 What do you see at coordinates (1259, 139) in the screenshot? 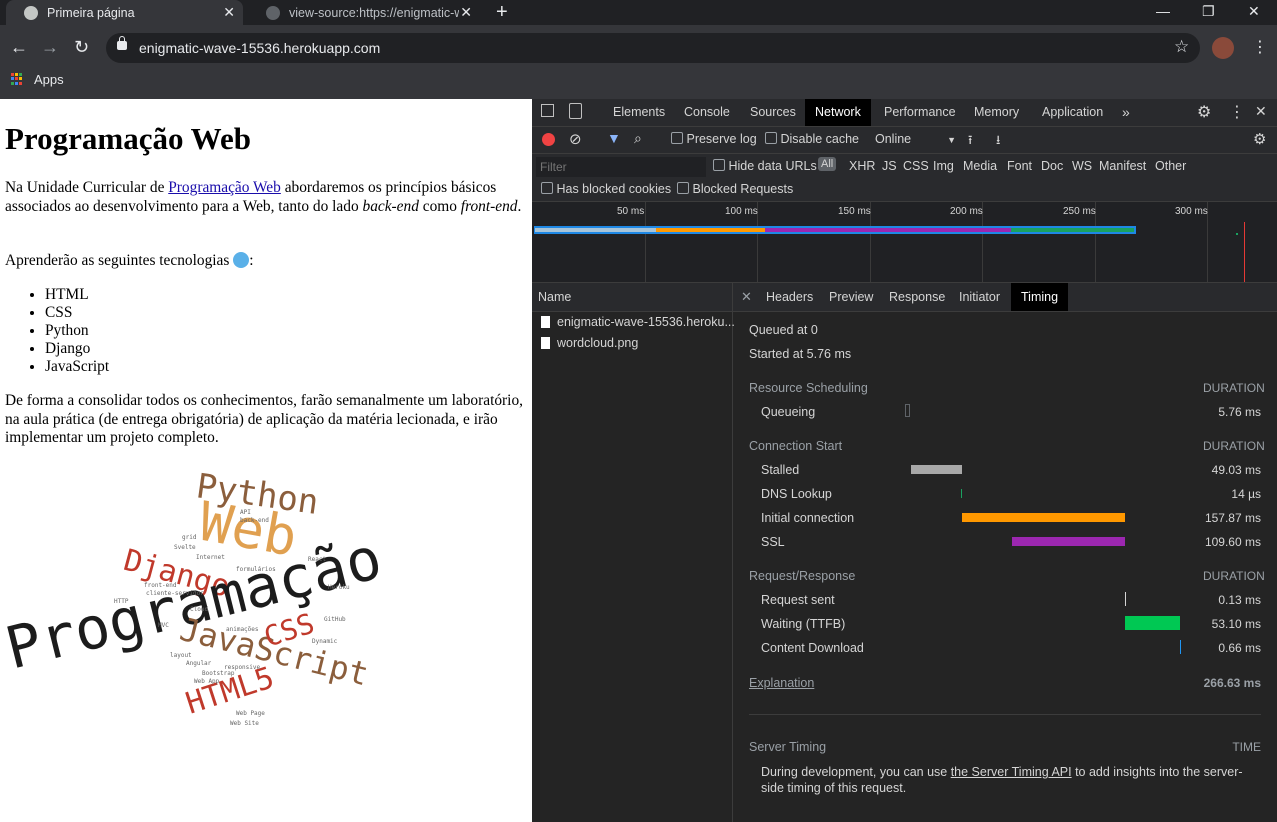
I see `network-settings-icon: ⚙` at bounding box center [1259, 139].